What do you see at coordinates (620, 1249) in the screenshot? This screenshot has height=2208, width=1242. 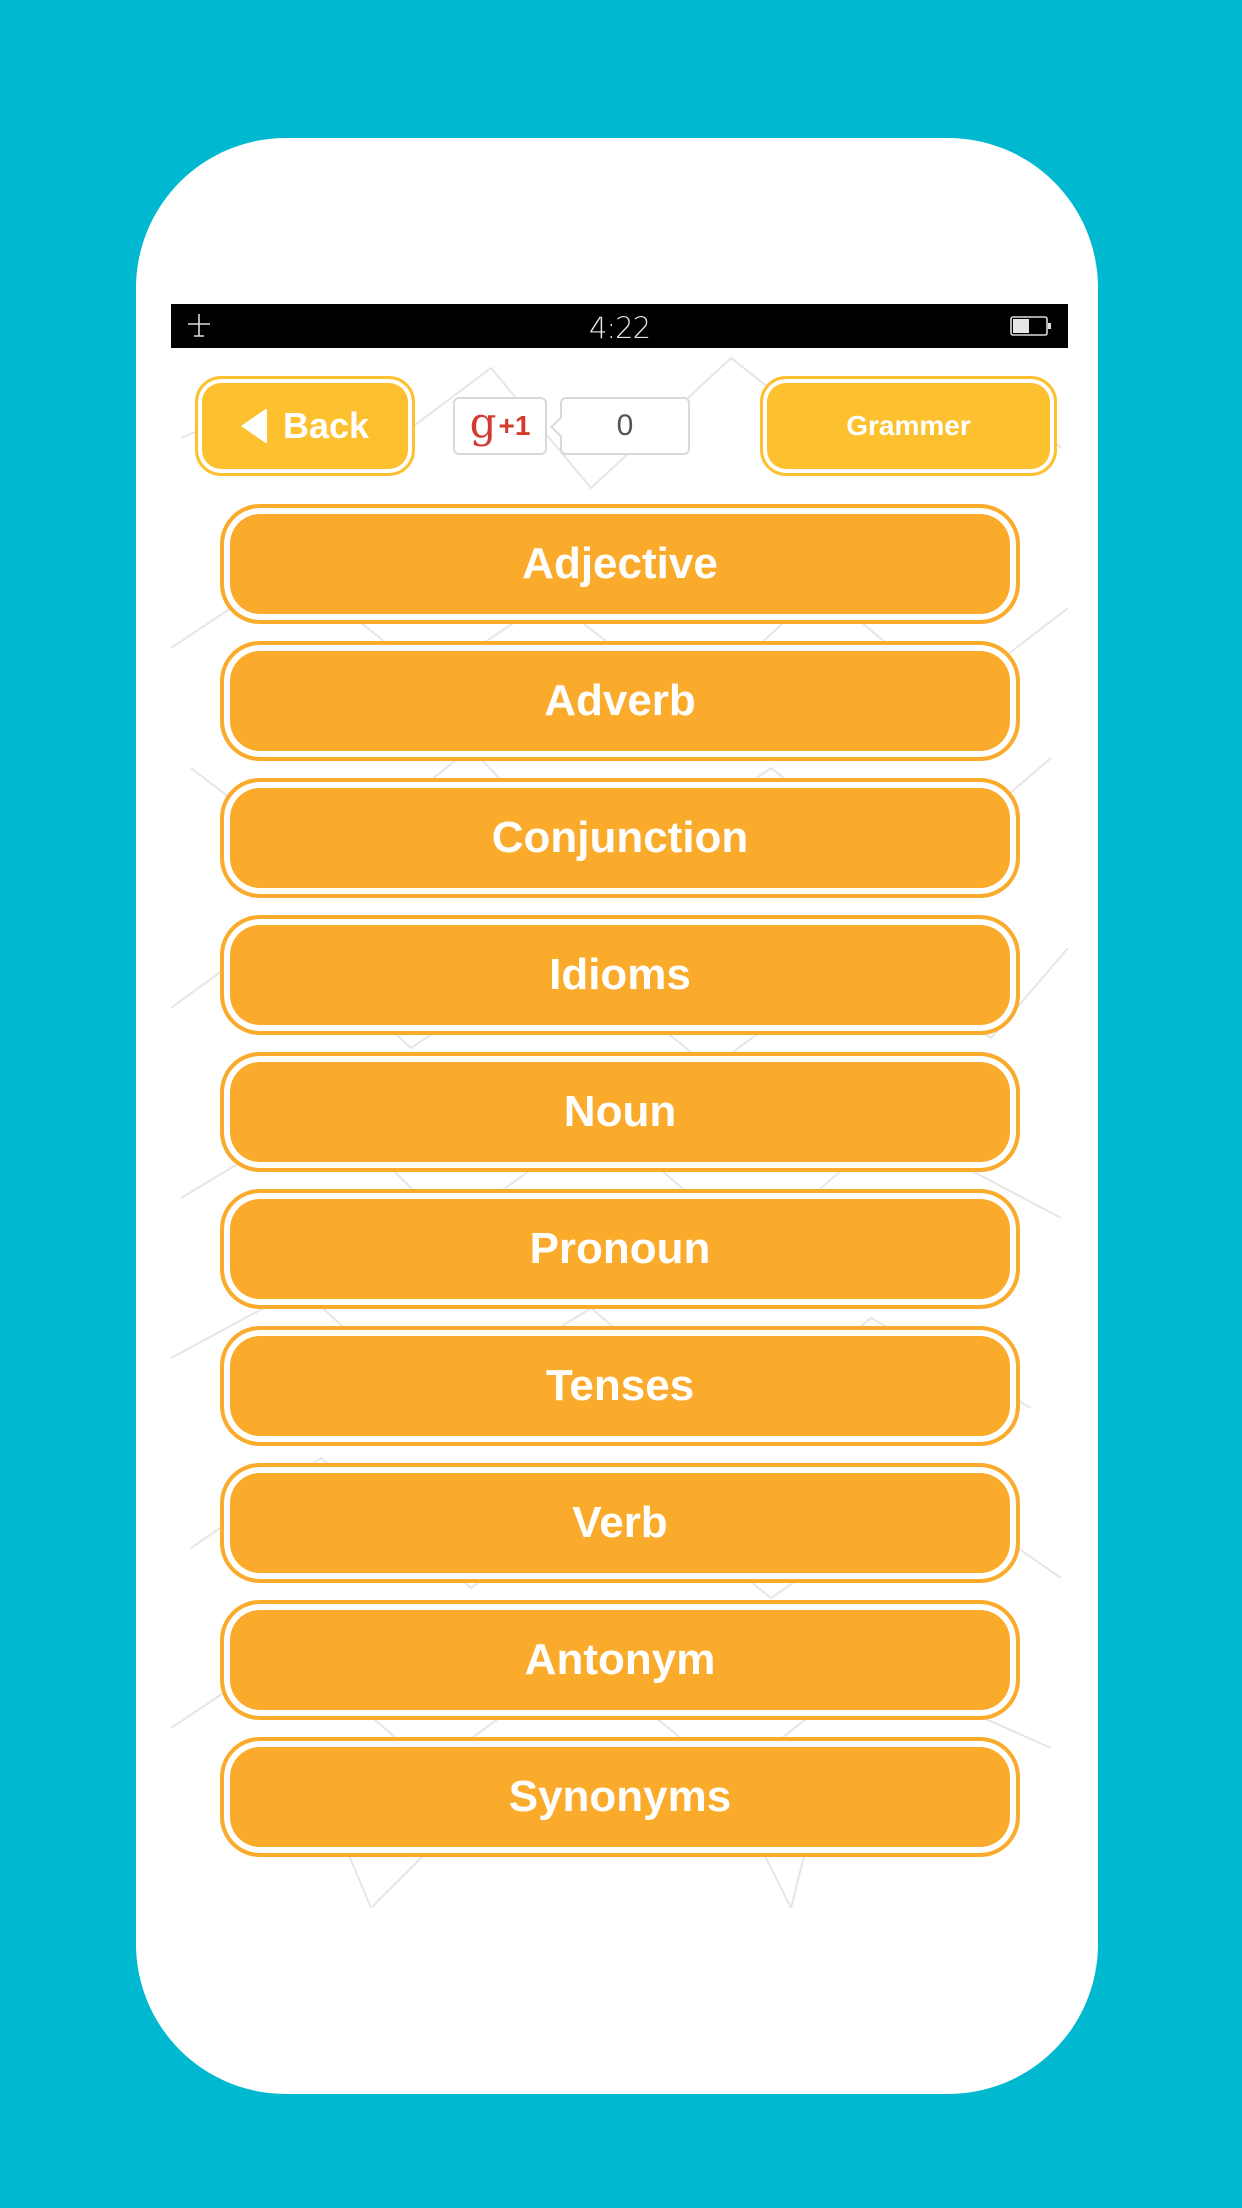 I see `topic-button-pronoun: Pronoun` at bounding box center [620, 1249].